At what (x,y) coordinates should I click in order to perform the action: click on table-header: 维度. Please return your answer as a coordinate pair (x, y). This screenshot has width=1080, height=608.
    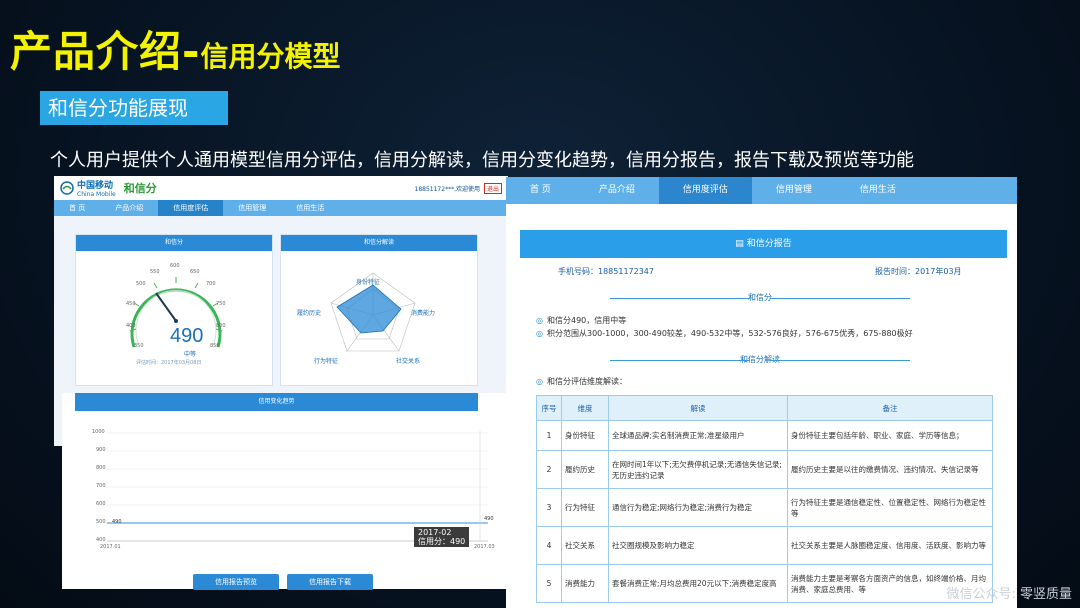
    Looking at the image, I should click on (585, 408).